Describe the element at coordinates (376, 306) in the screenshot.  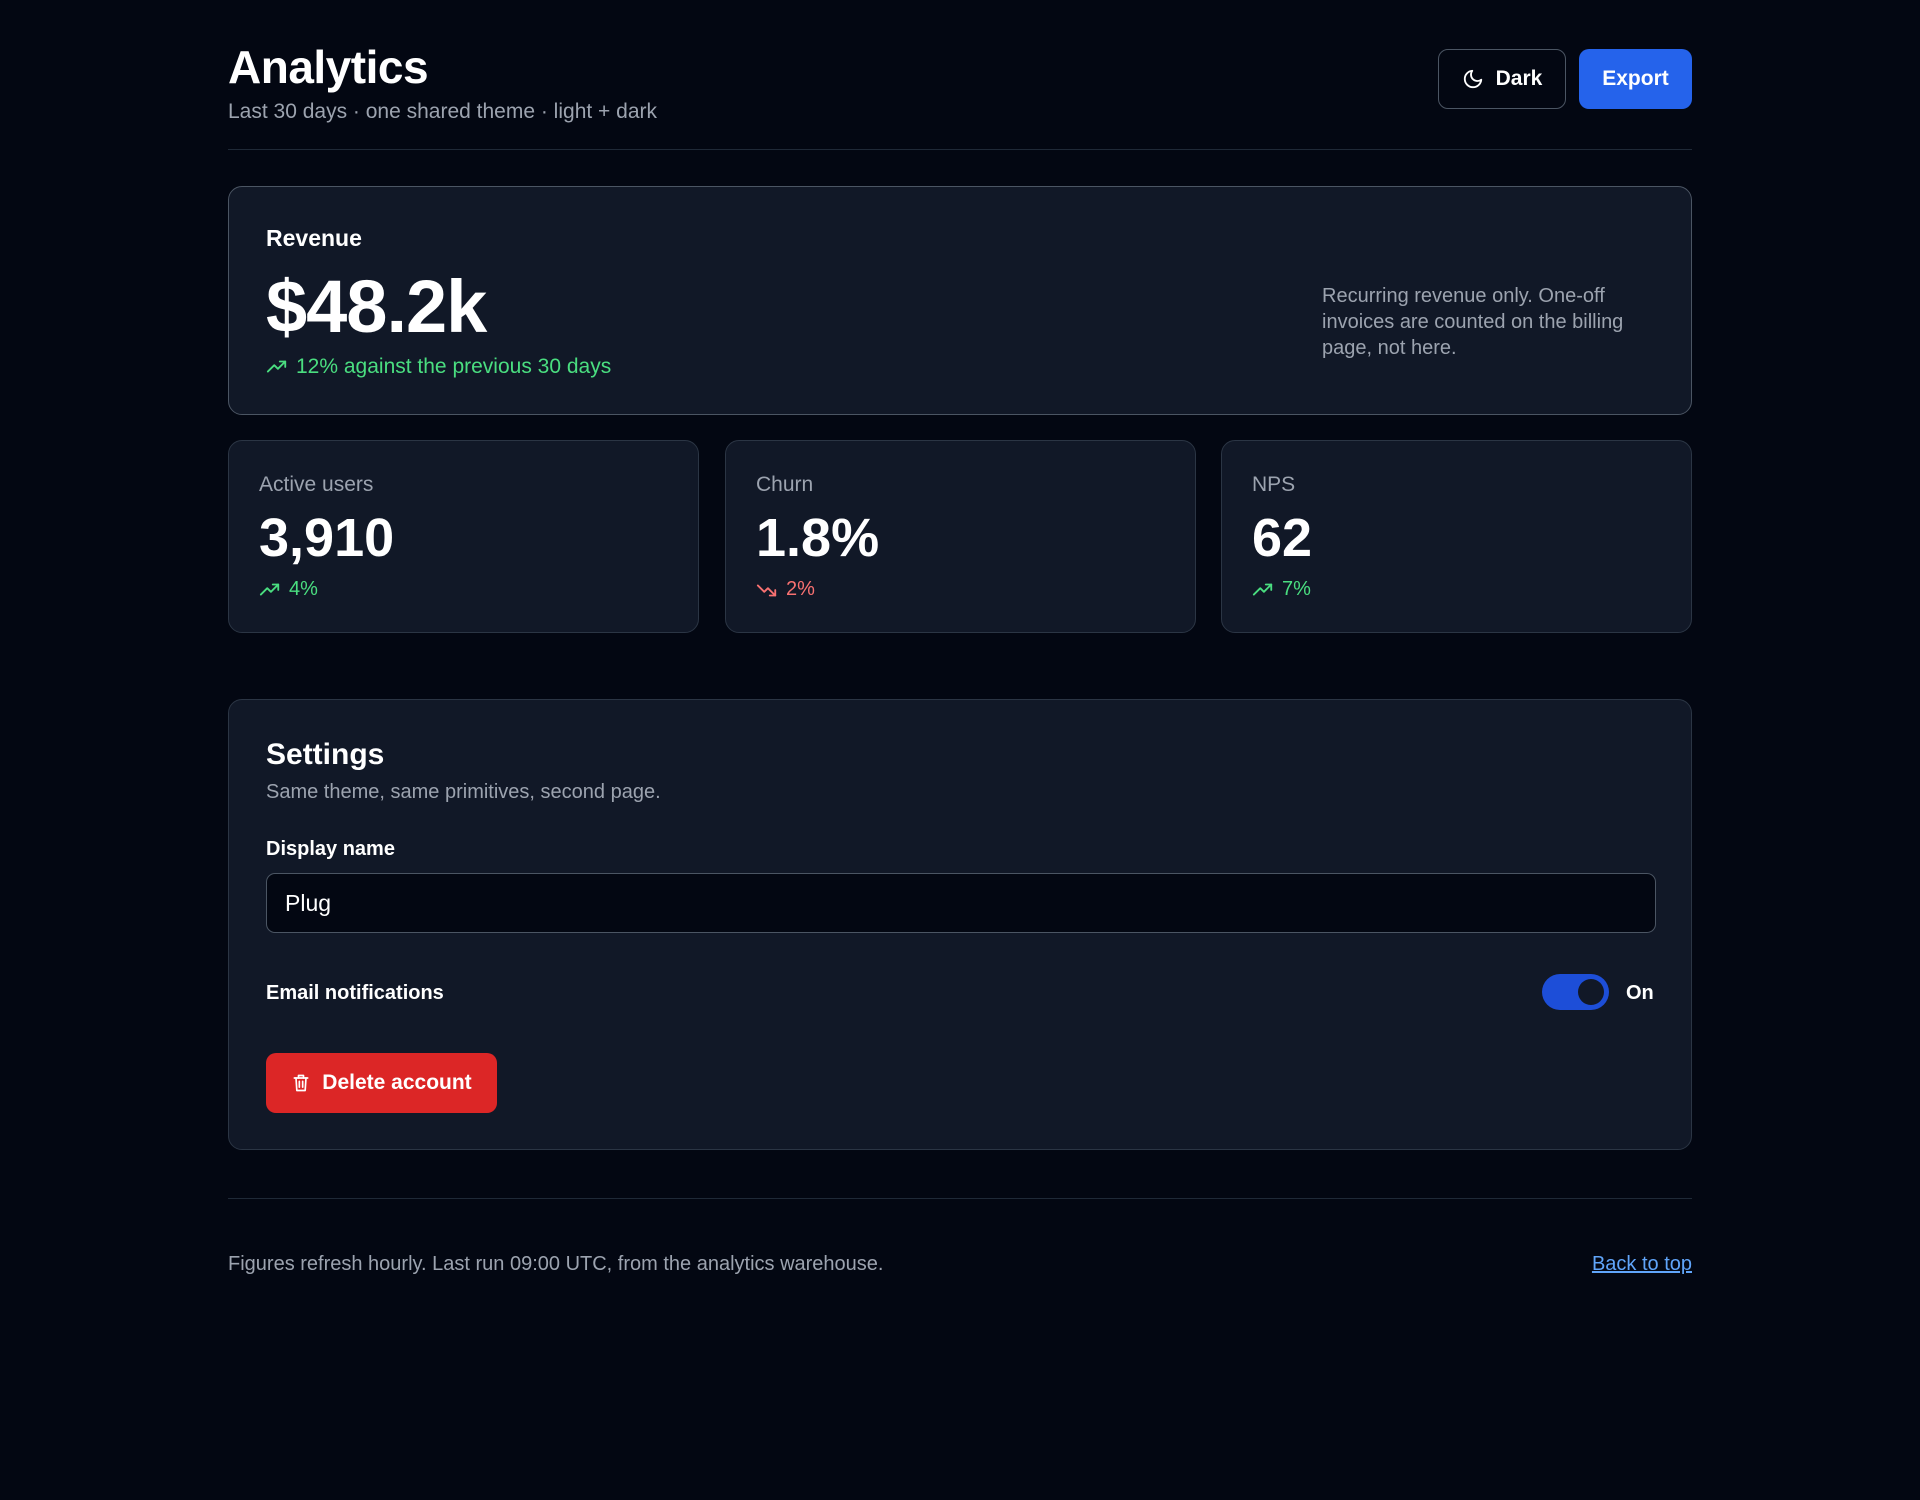
I see `revenue-value: $48.2k` at that location.